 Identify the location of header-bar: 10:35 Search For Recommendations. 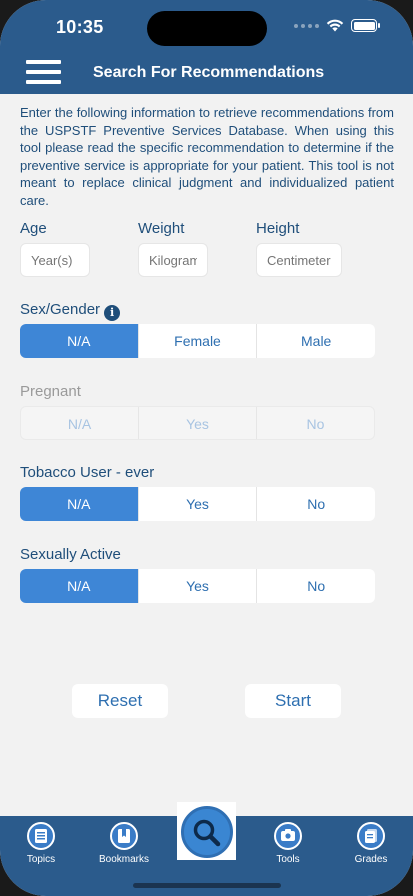
(206, 47).